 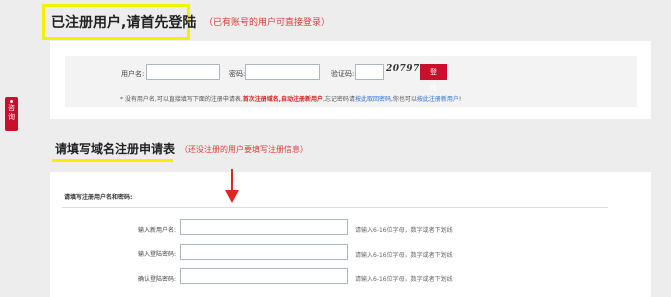 What do you see at coordinates (373, 99) in the screenshot?
I see `forgot-password-link: 按此取回密码` at bounding box center [373, 99].